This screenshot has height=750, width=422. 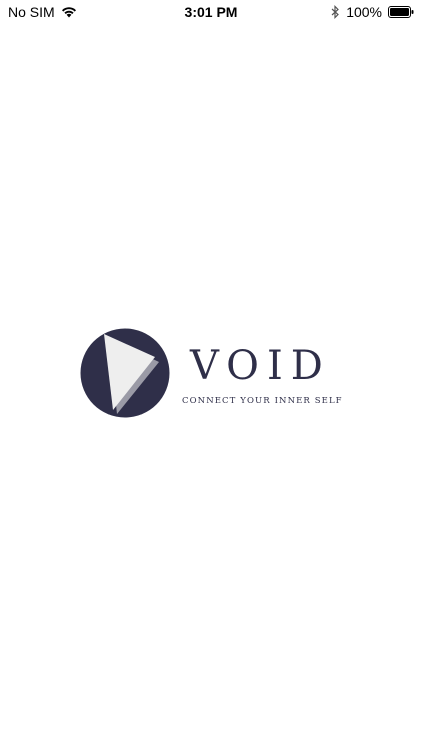 I want to click on status-right: 100%, so click(x=372, y=12).